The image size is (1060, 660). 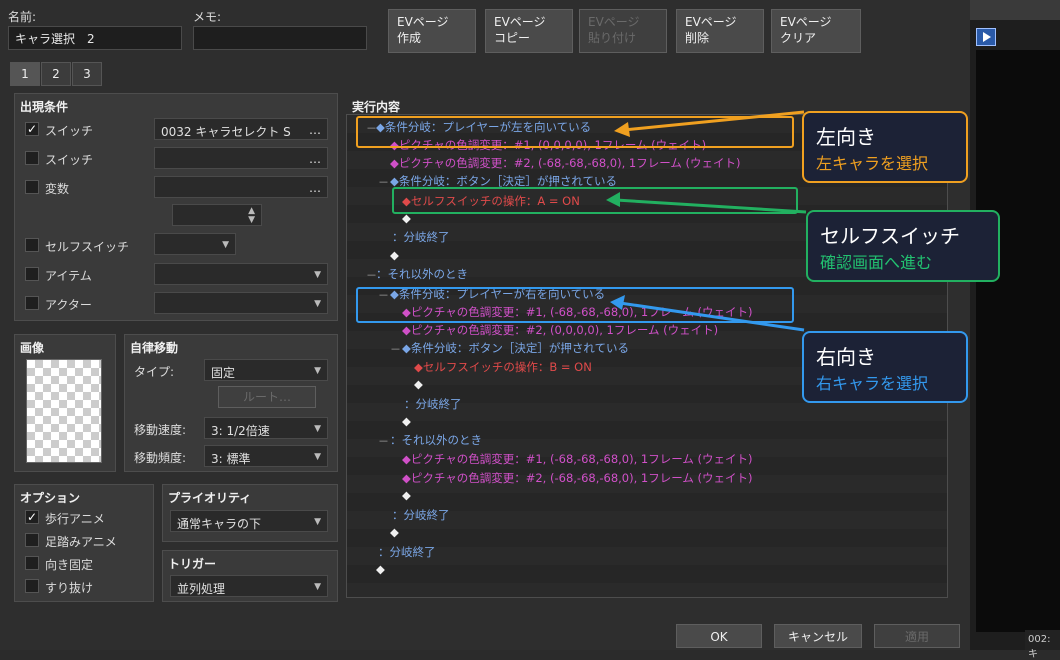 What do you see at coordinates (1042, 645) in the screenshot?
I see `status-text: 002:キ` at bounding box center [1042, 645].